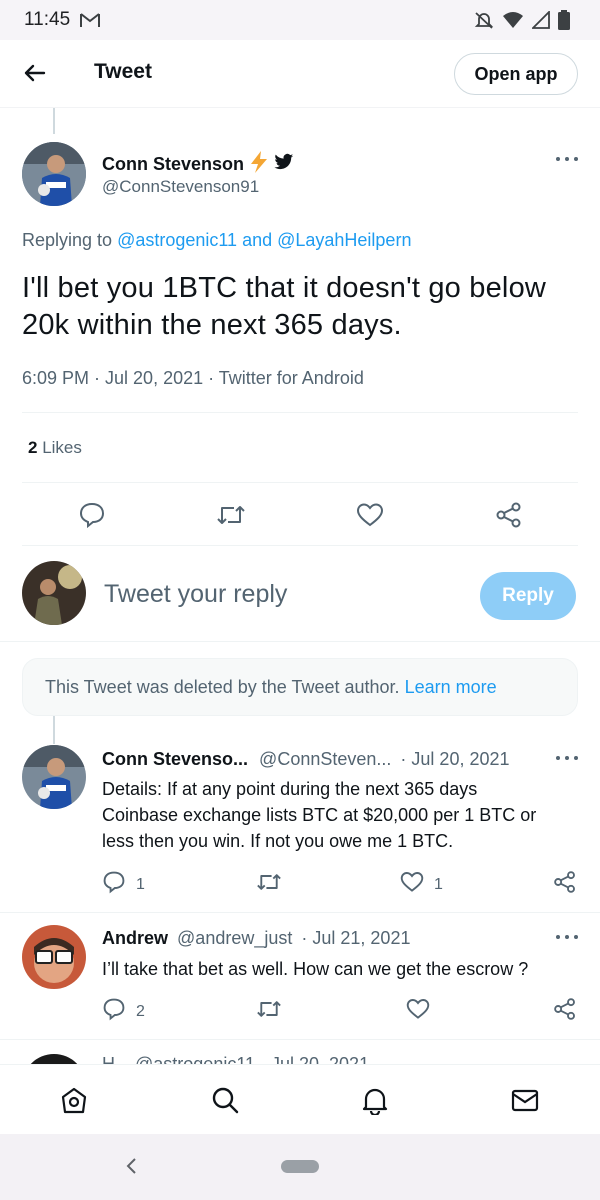  Describe the element at coordinates (131, 1168) in the screenshot. I see `system-back-icon` at that location.